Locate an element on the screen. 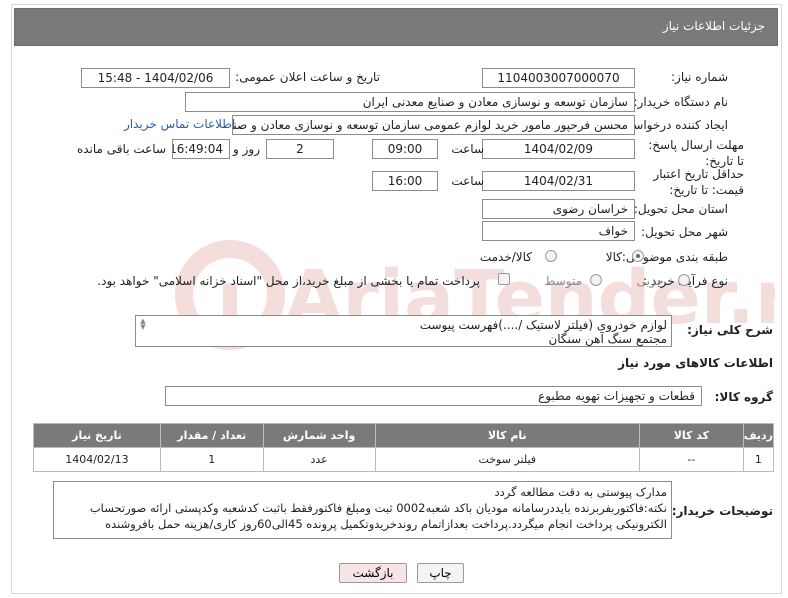 The height and width of the screenshot is (598, 788). need-number-field: 1104003007000070 is located at coordinates (558, 78).